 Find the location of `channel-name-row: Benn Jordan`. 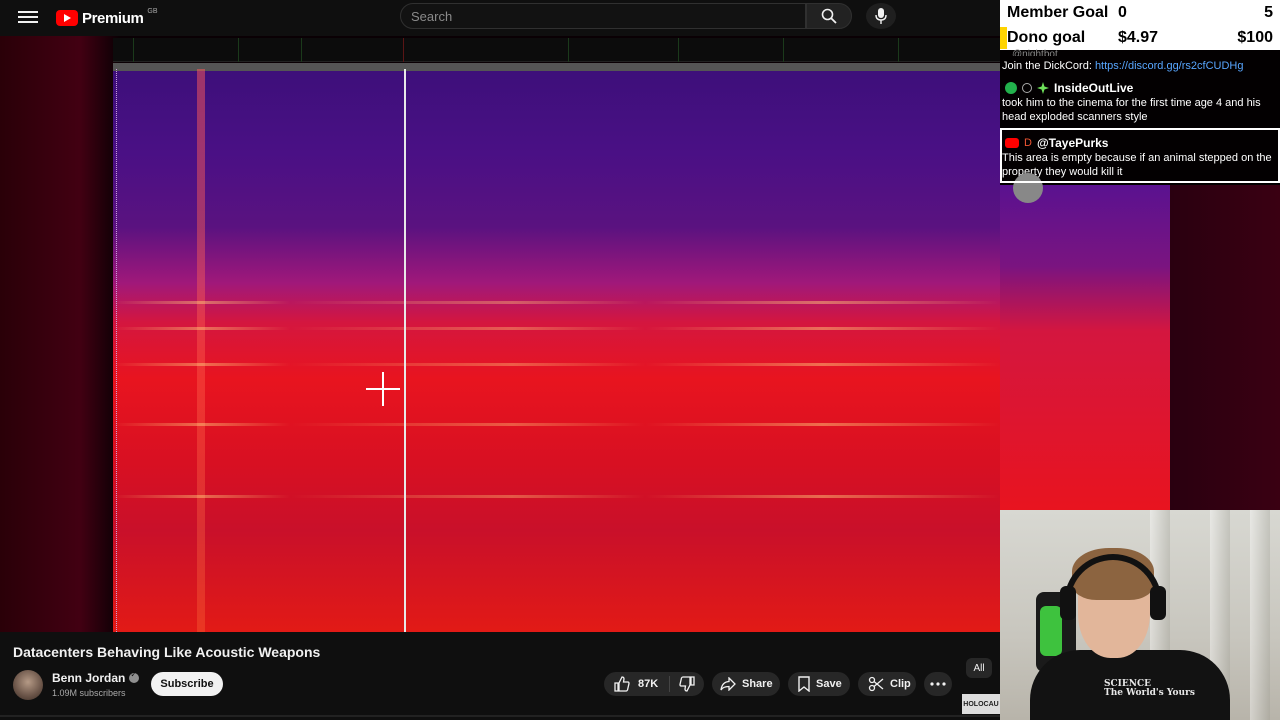

channel-name-row: Benn Jordan is located at coordinates (96, 677).